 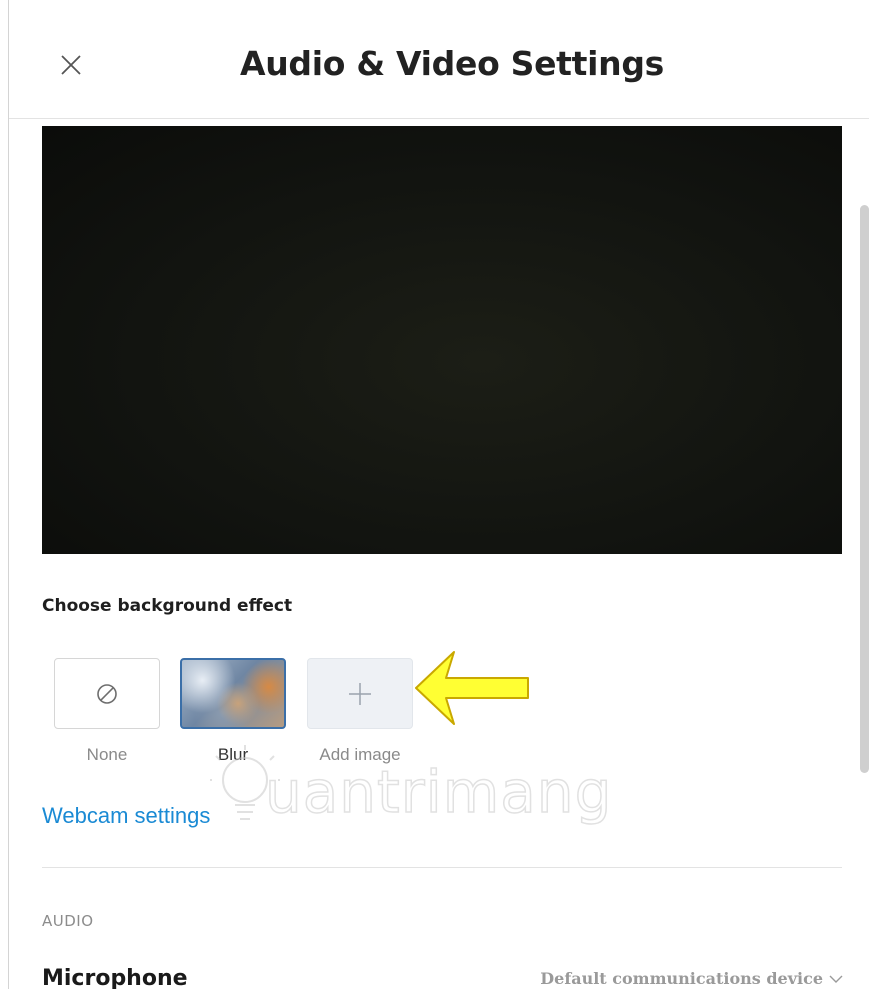 What do you see at coordinates (115, 977) in the screenshot?
I see `microphone-label: Microphone` at bounding box center [115, 977].